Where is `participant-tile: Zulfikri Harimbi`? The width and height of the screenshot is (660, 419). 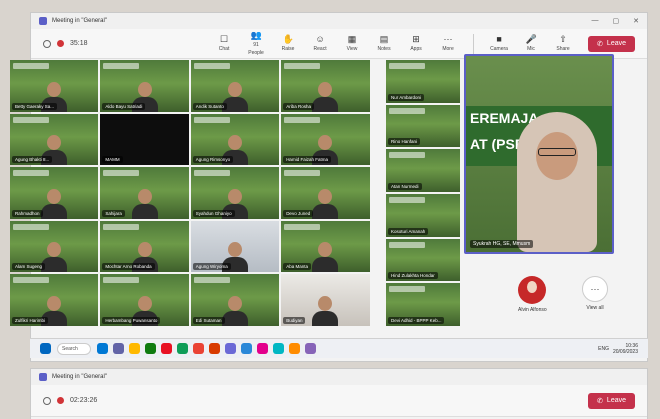 participant-tile: Zulfikri Harimbi is located at coordinates (54, 300).